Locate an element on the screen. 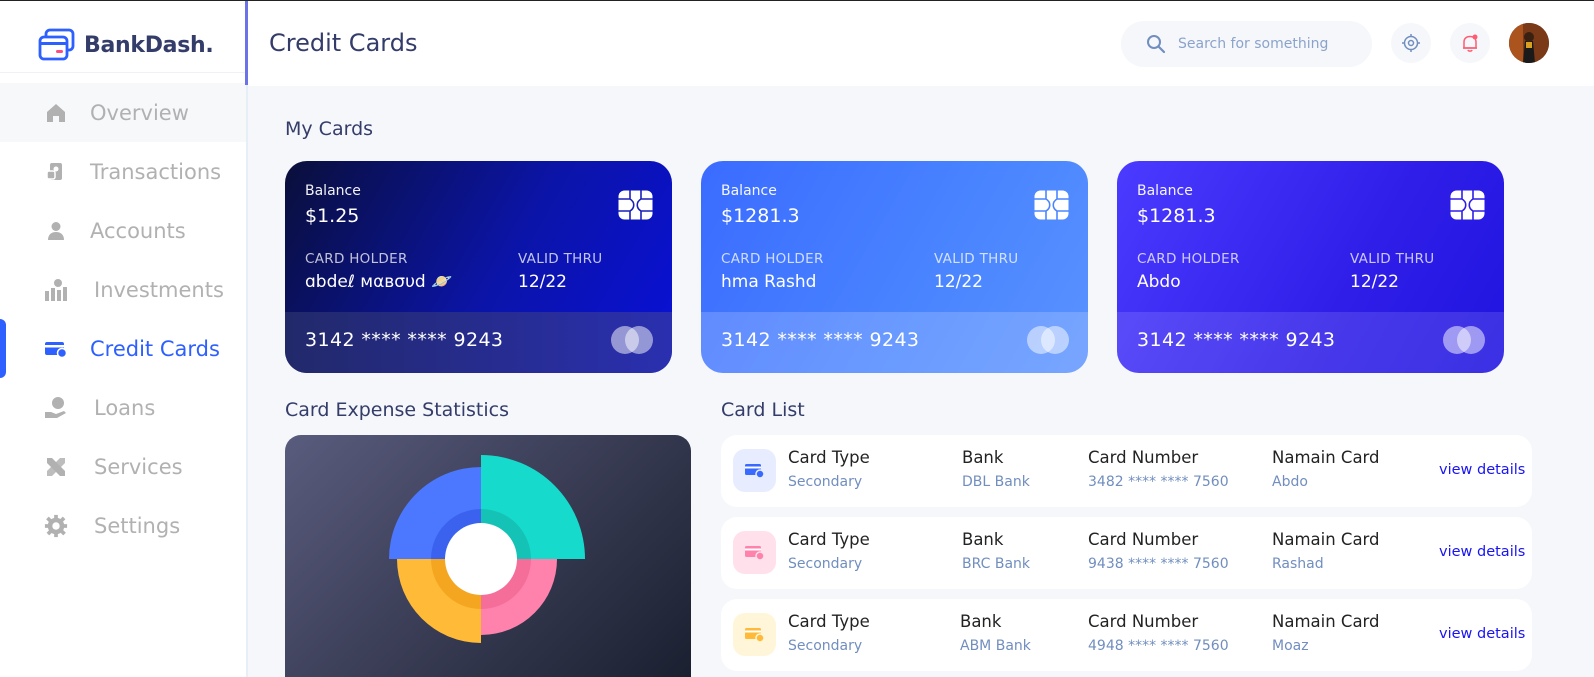 This screenshot has width=1594, height=677. sidebar-item-label: Loans is located at coordinates (125, 407).